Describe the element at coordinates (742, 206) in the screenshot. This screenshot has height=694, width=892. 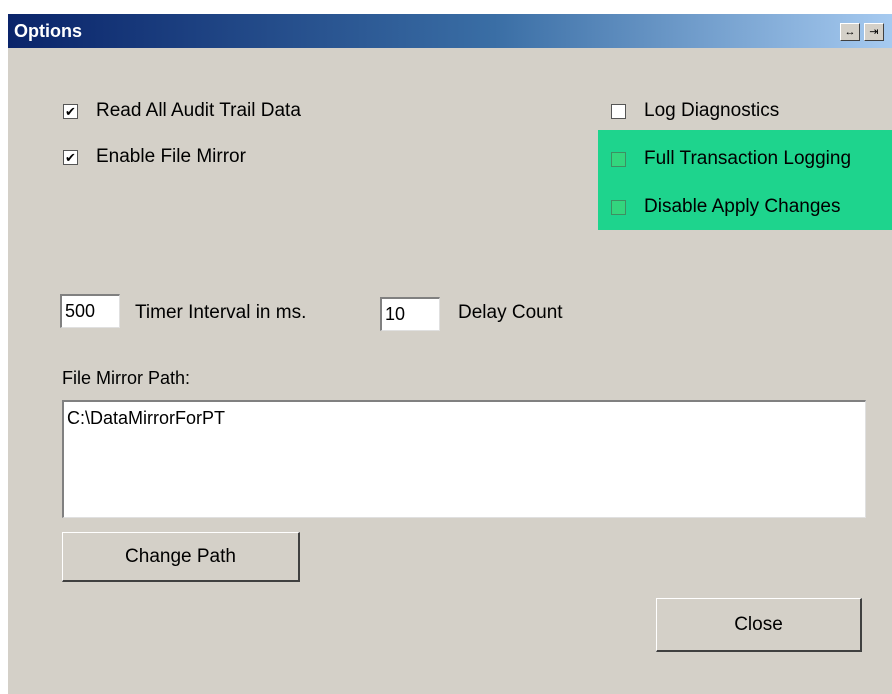
I see `disable-apply-changes-label: Disable Apply Changes` at that location.